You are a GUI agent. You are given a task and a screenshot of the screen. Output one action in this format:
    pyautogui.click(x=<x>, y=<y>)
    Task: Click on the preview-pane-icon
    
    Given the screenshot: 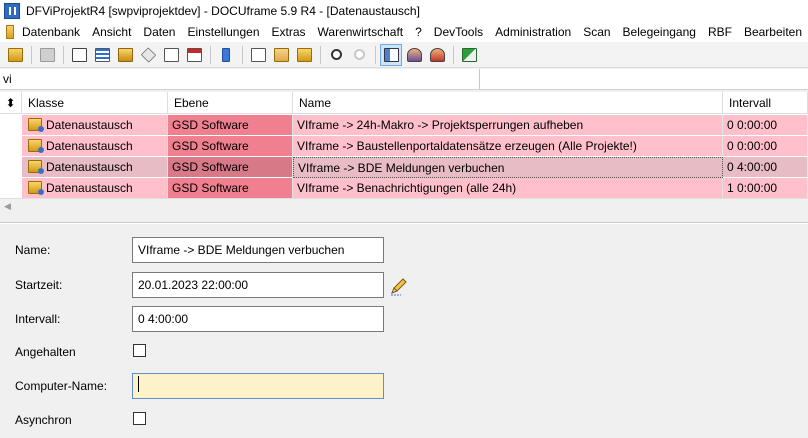 What is the action you would take?
    pyautogui.click(x=391, y=54)
    